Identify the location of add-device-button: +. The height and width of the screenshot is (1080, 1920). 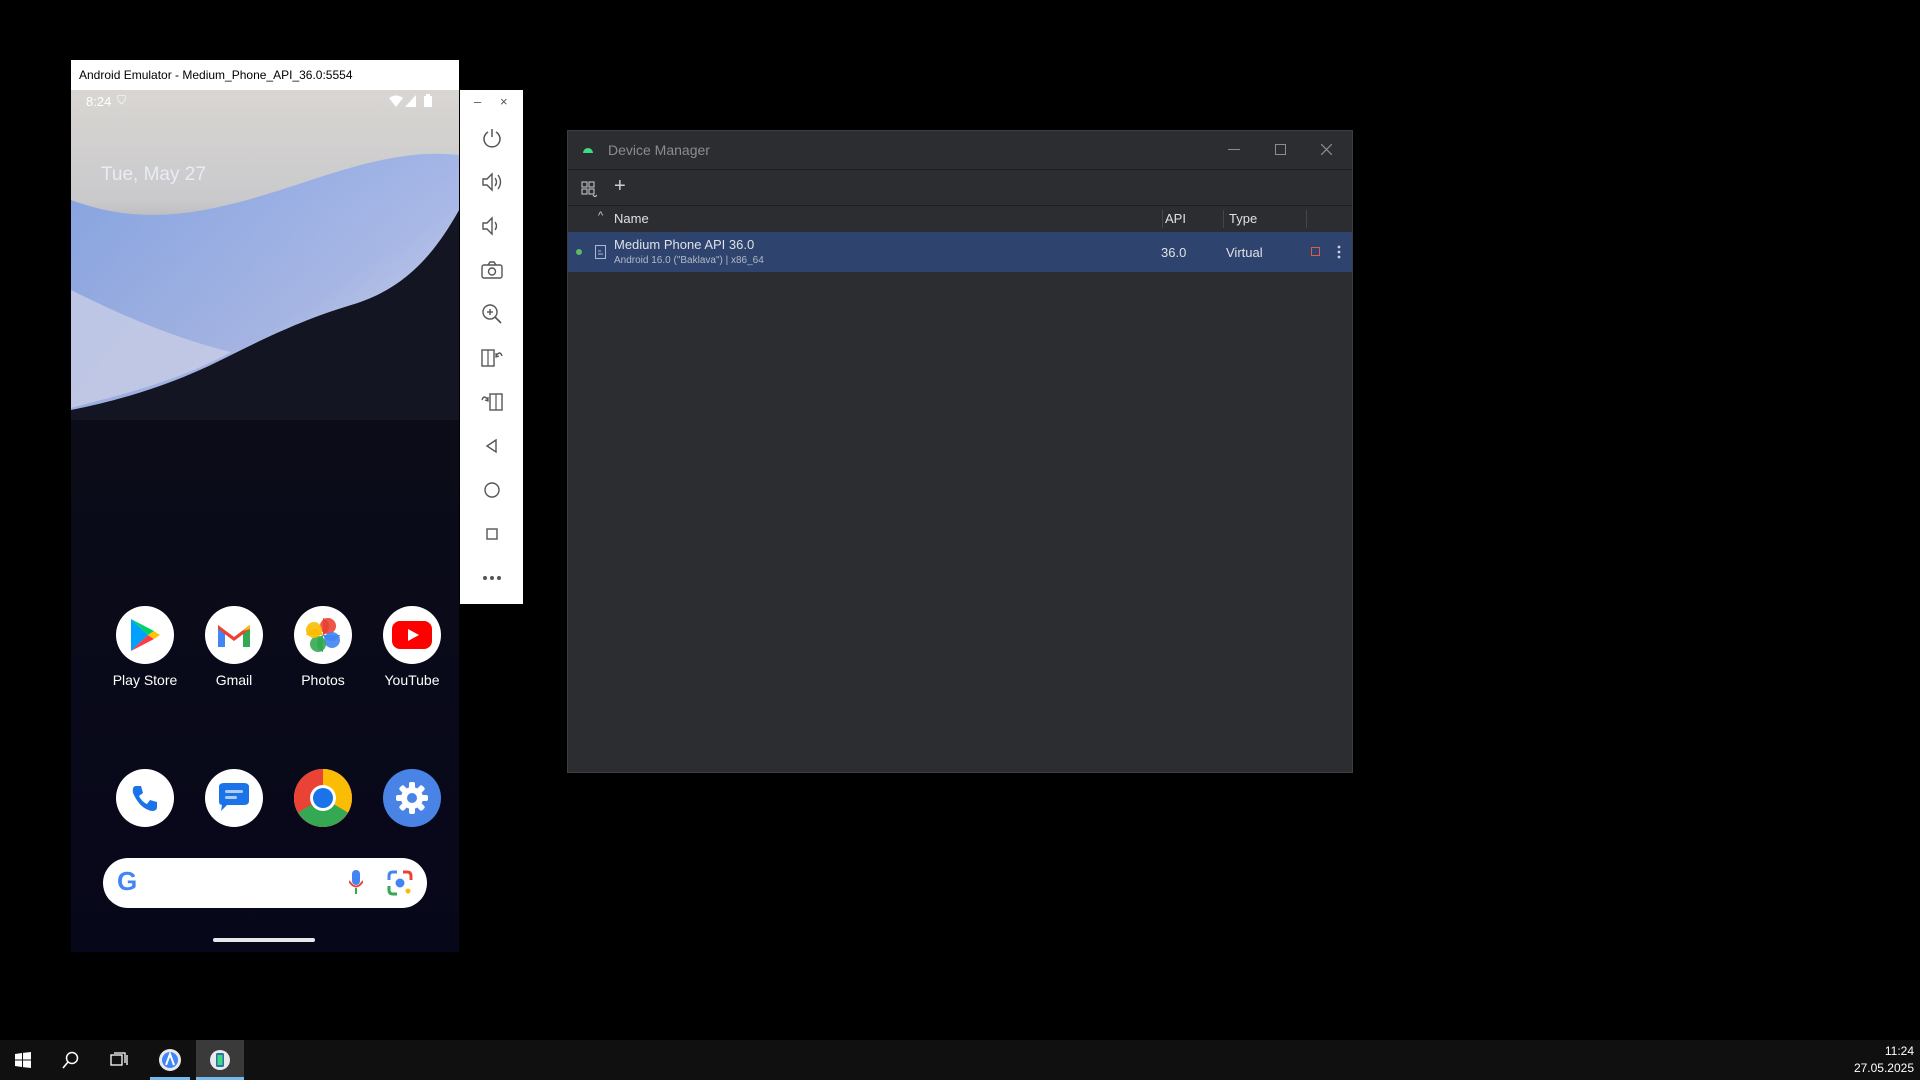
(620, 186).